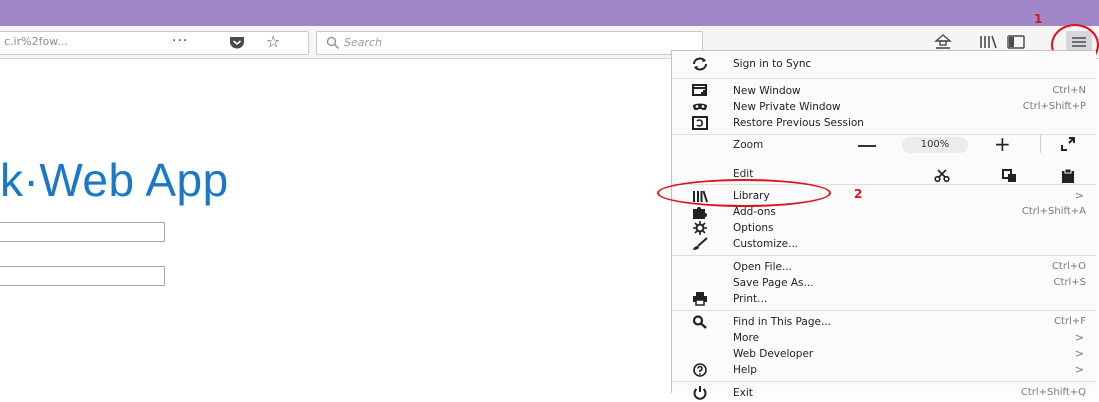 This screenshot has height=402, width=1099. Describe the element at coordinates (884, 393) in the screenshot. I see `menu-exit: Exit Ctrl+Shift+Q` at that location.